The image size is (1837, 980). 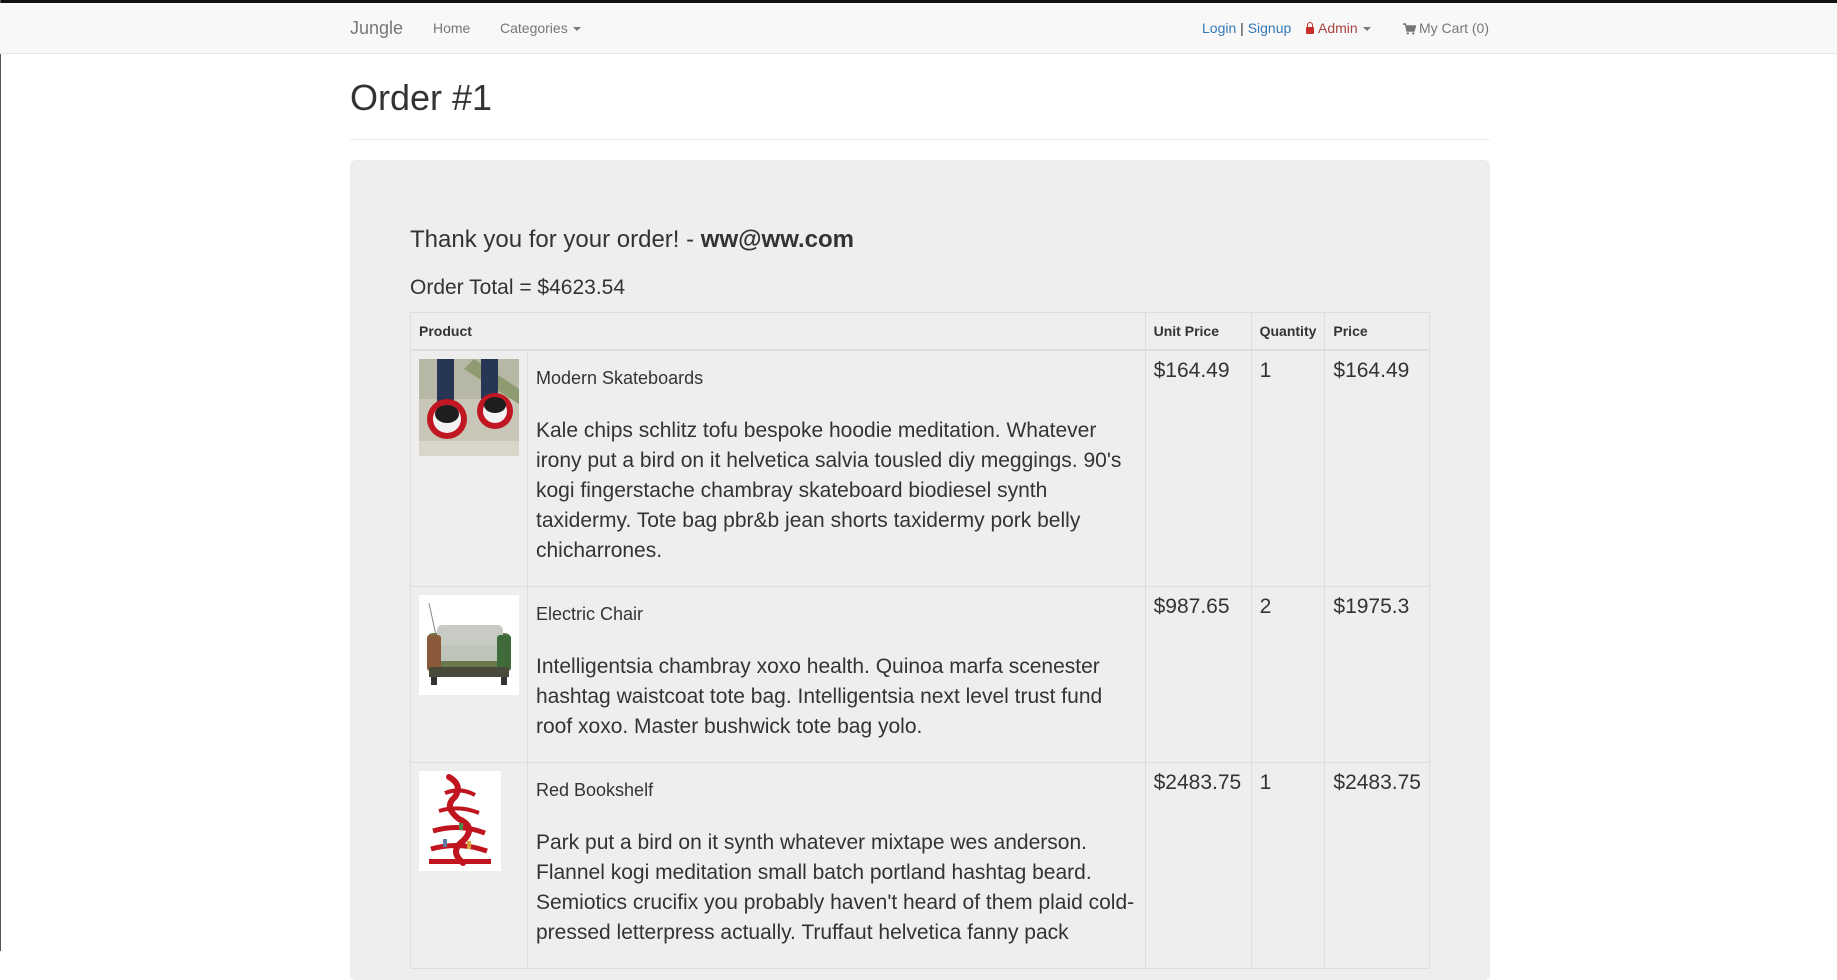 What do you see at coordinates (1310, 28) in the screenshot?
I see `lock-icon` at bounding box center [1310, 28].